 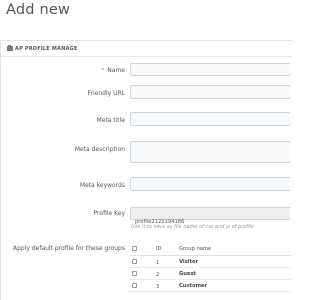 I want to click on group-name: Guest, so click(x=188, y=274).